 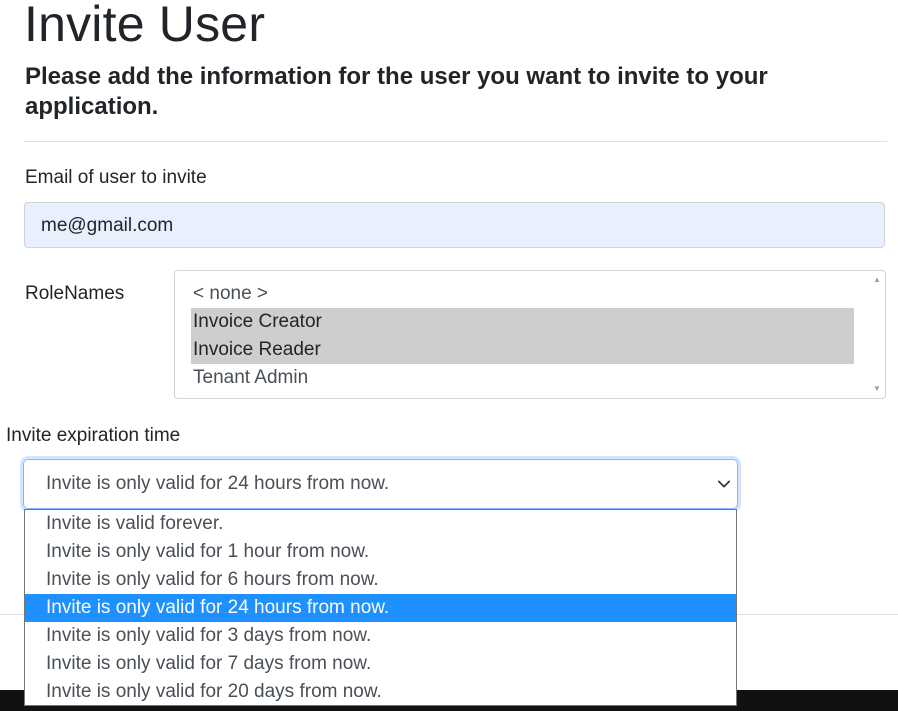 I want to click on header-divider, so click(x=455, y=141).